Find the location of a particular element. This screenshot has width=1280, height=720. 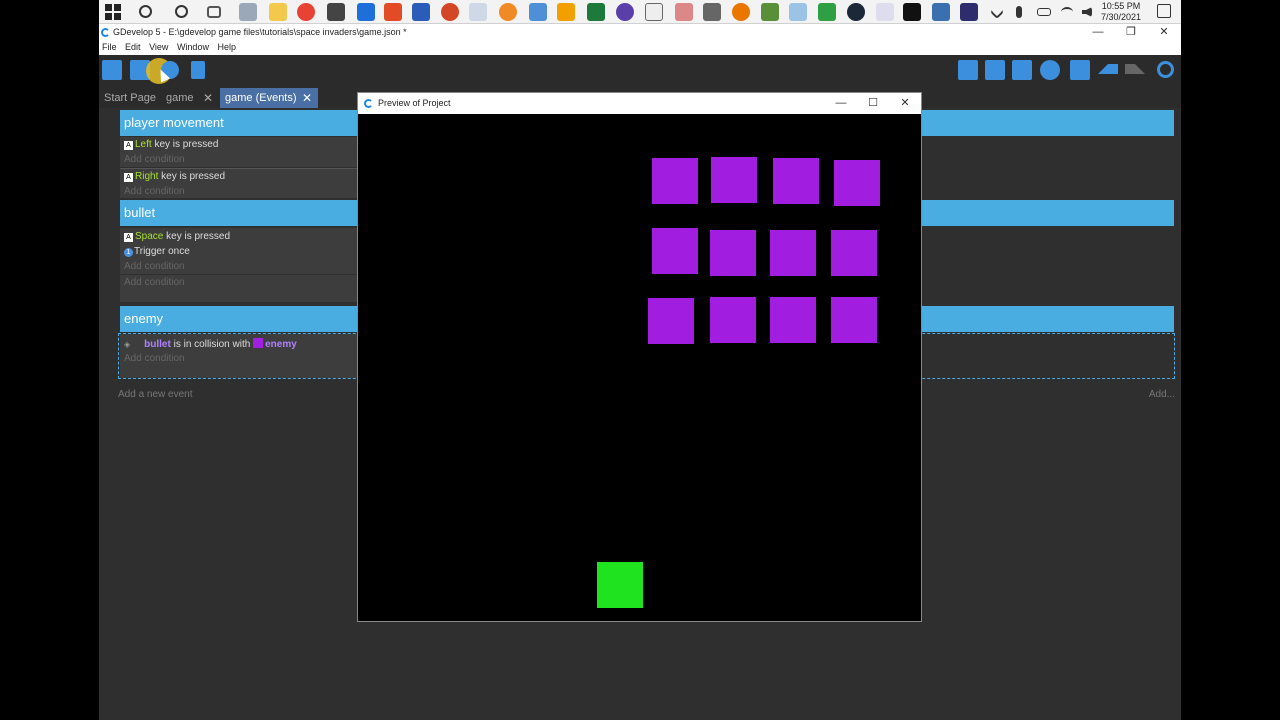

gdevelop-icon is located at coordinates (478, 12).